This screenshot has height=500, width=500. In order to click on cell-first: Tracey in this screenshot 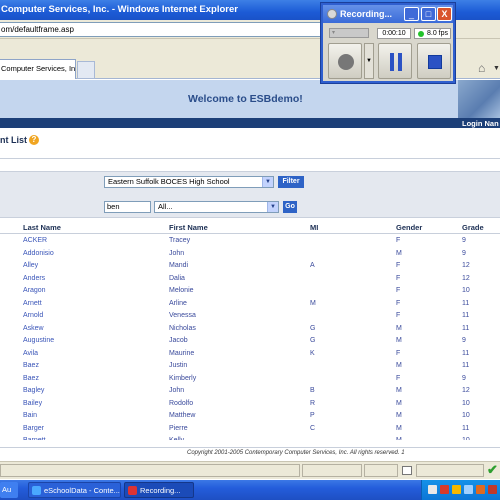, I will do `click(180, 240)`.